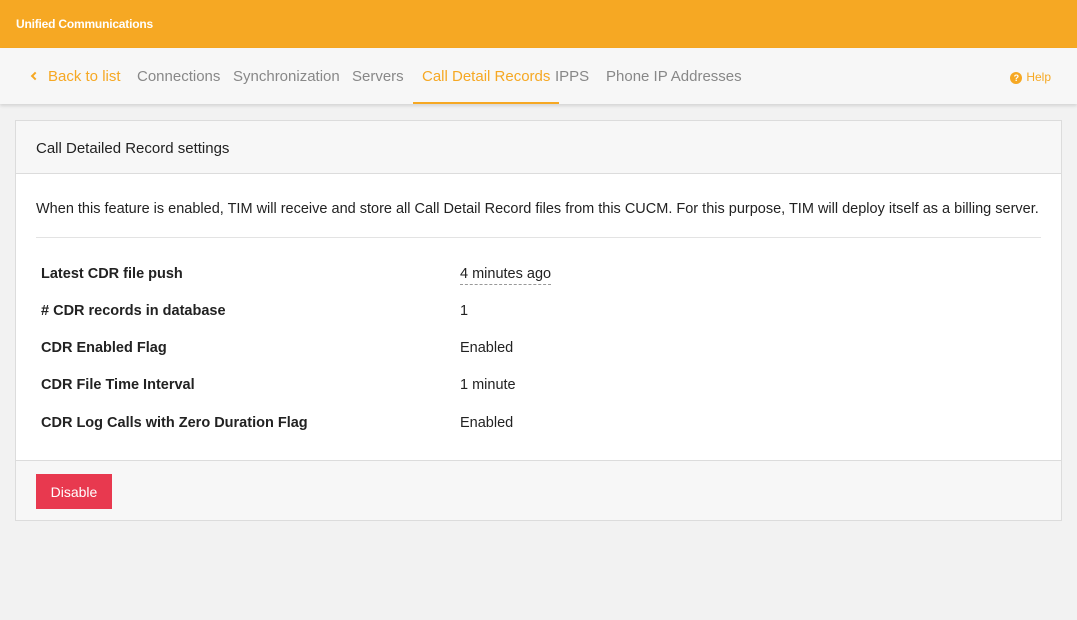  I want to click on cdr-zero-duration-flag-value: Enabled, so click(487, 423).